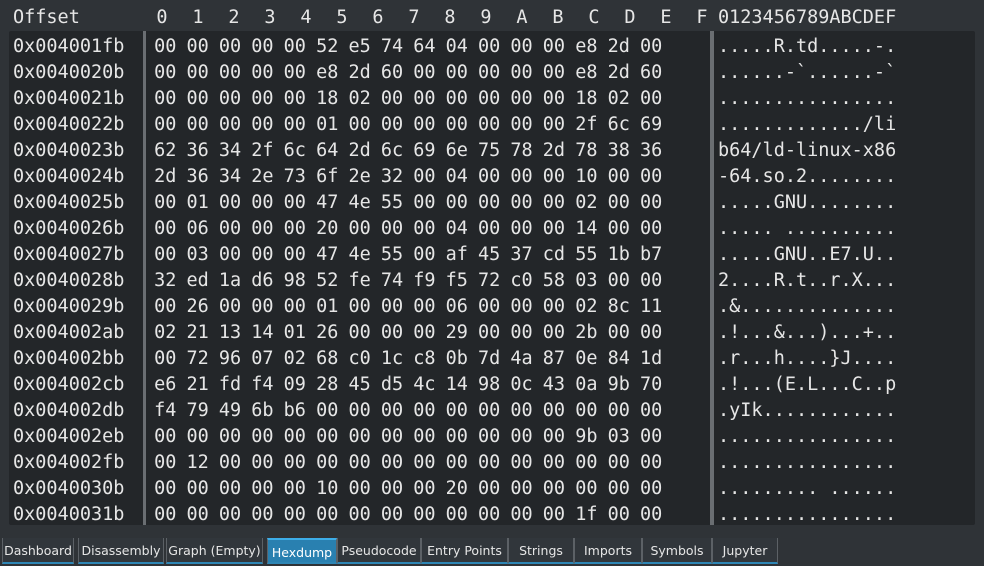 The height and width of the screenshot is (566, 984). I want to click on hex-row: 00 06 00 00 00 20 00 00 00 04 00 00 00 14 00 00, so click(426, 229).